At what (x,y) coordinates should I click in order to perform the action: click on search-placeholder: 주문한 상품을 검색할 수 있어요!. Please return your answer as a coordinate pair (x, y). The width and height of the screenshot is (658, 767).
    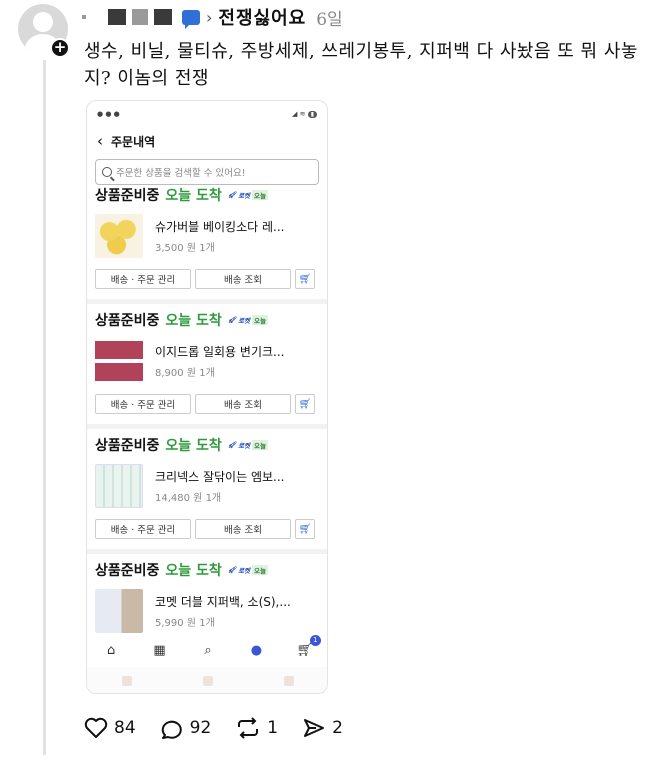
    Looking at the image, I should click on (181, 173).